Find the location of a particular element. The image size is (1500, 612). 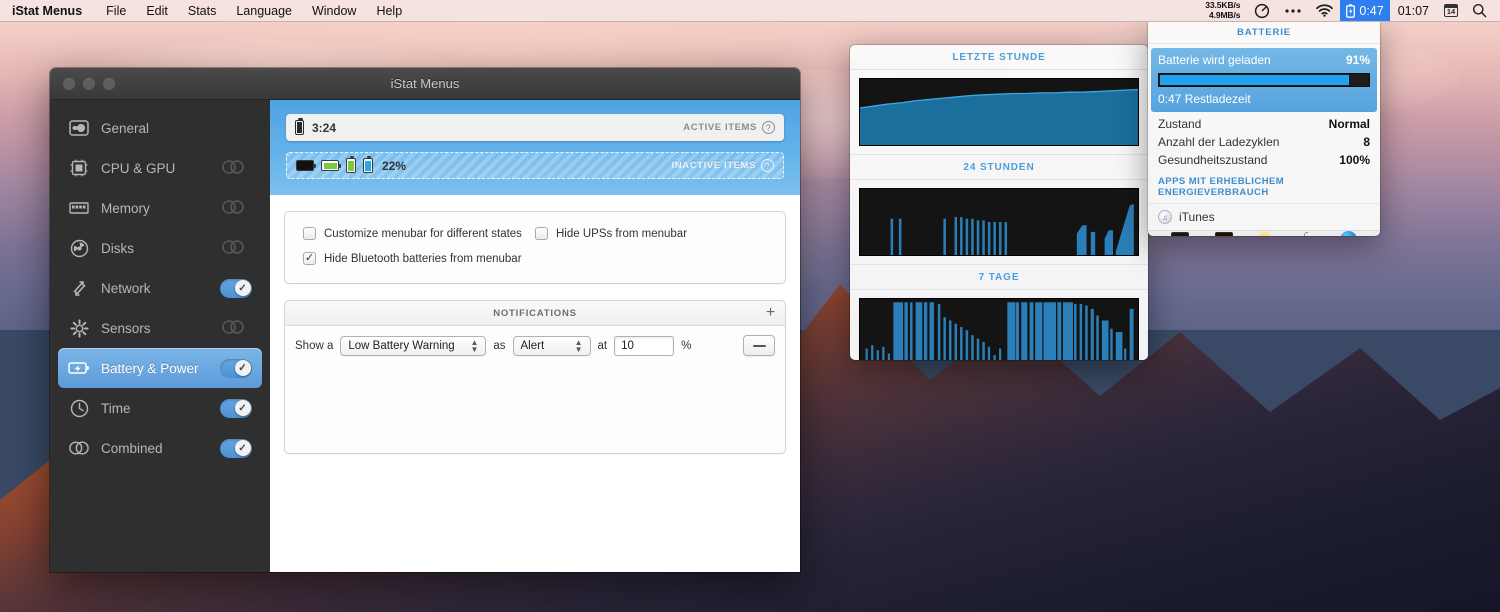

menu-help: Help is located at coordinates (389, 10).